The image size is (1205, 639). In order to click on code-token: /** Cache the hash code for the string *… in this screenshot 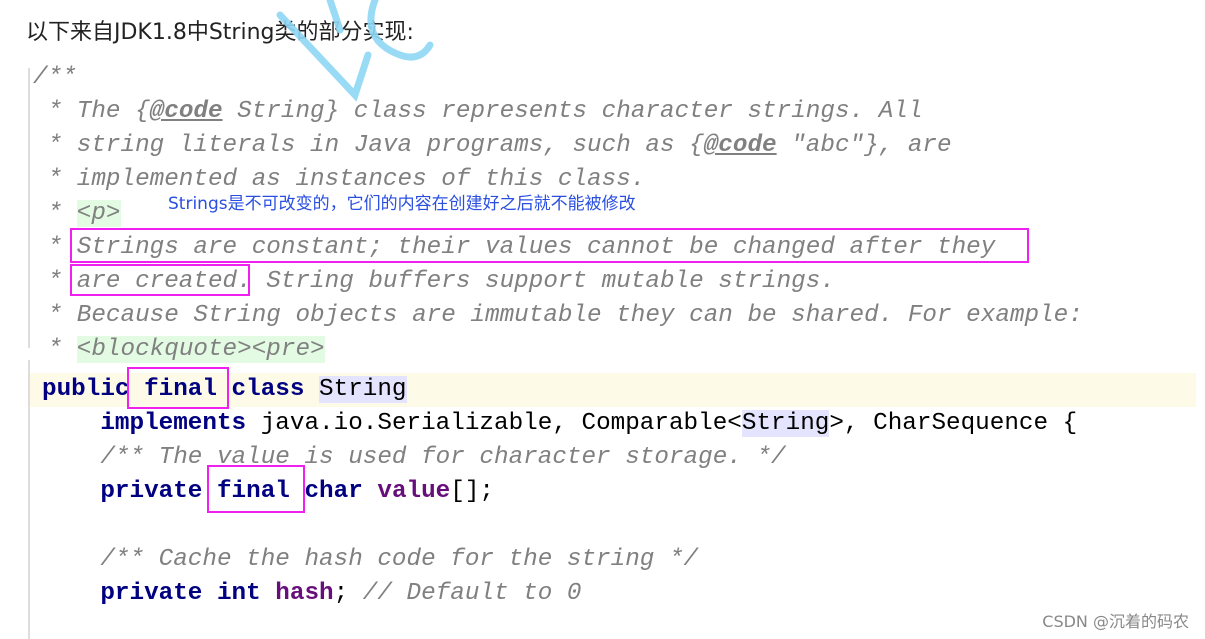, I will do `click(370, 559)`.